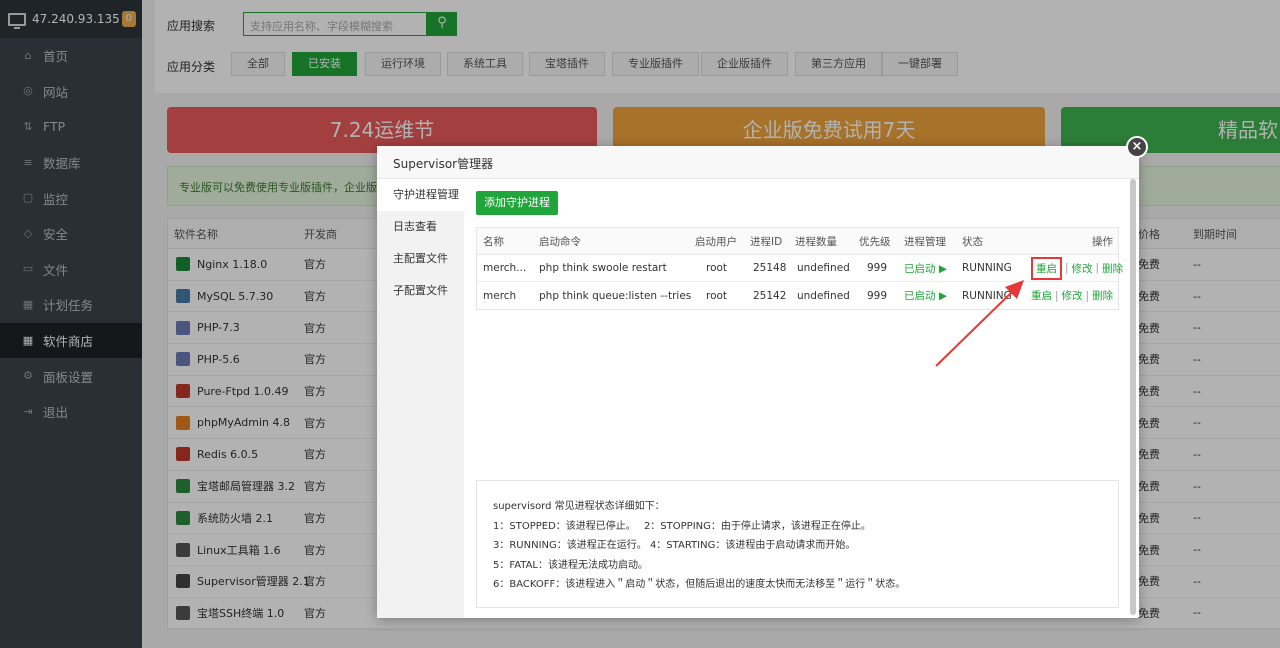 This screenshot has width=1280, height=648. I want to click on annotation-arrow, so click(979, 323).